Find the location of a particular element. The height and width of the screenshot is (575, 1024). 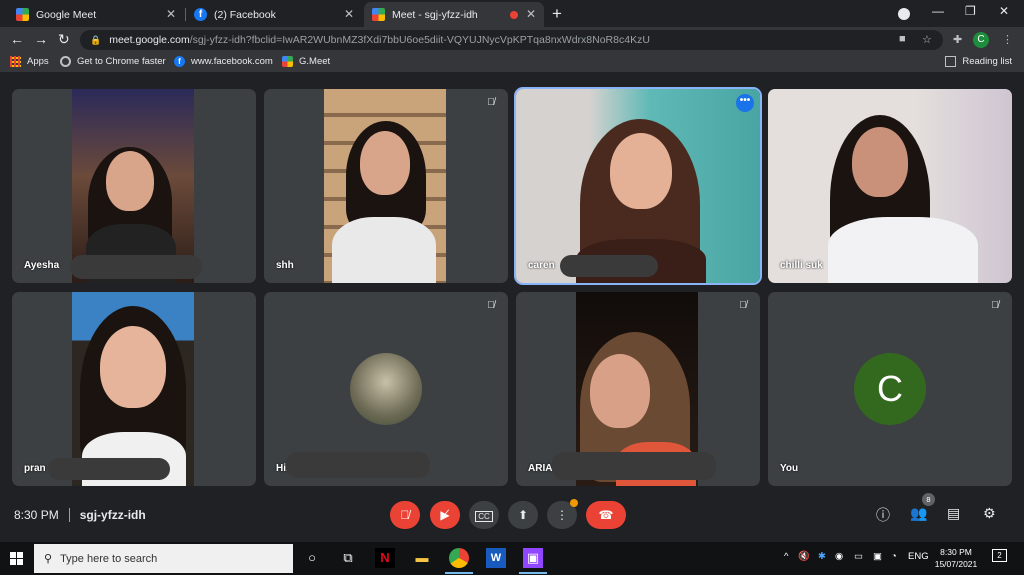

back-button: ← is located at coordinates (17, 39).